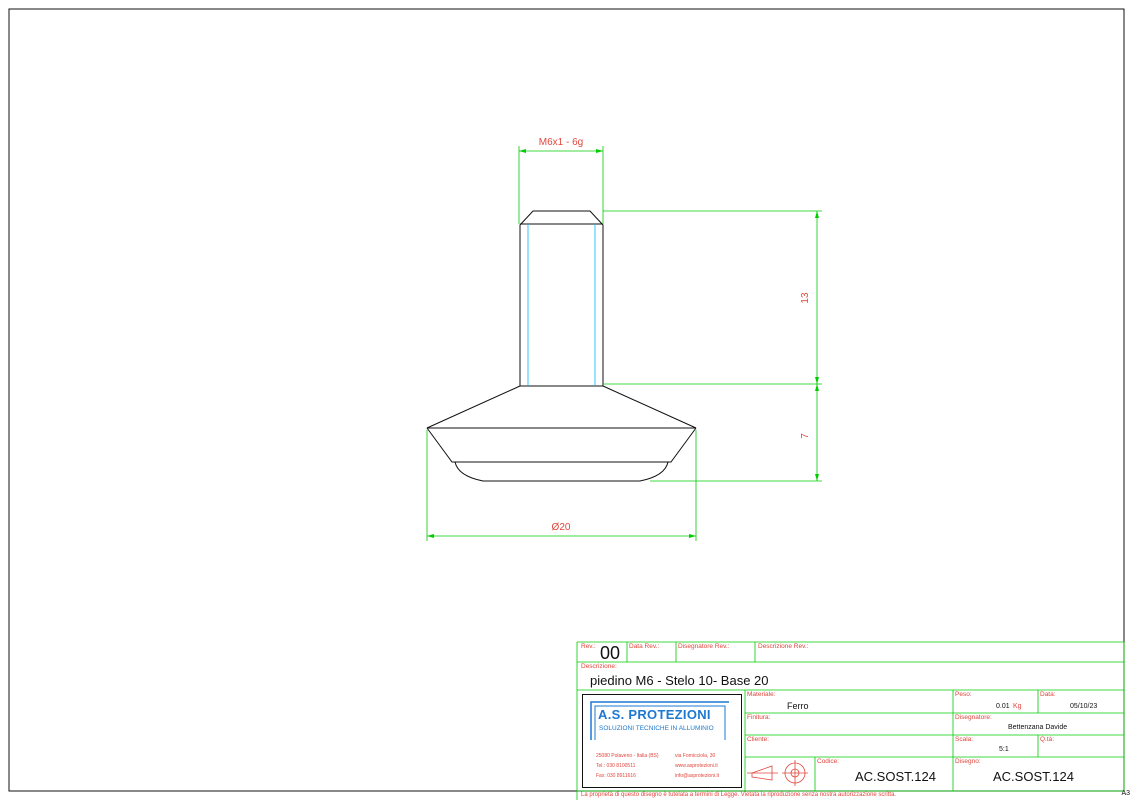 The width and height of the screenshot is (1133, 800). Describe the element at coordinates (697, 776) in the screenshot. I see `company-email: info@asprotezioni.it` at that location.